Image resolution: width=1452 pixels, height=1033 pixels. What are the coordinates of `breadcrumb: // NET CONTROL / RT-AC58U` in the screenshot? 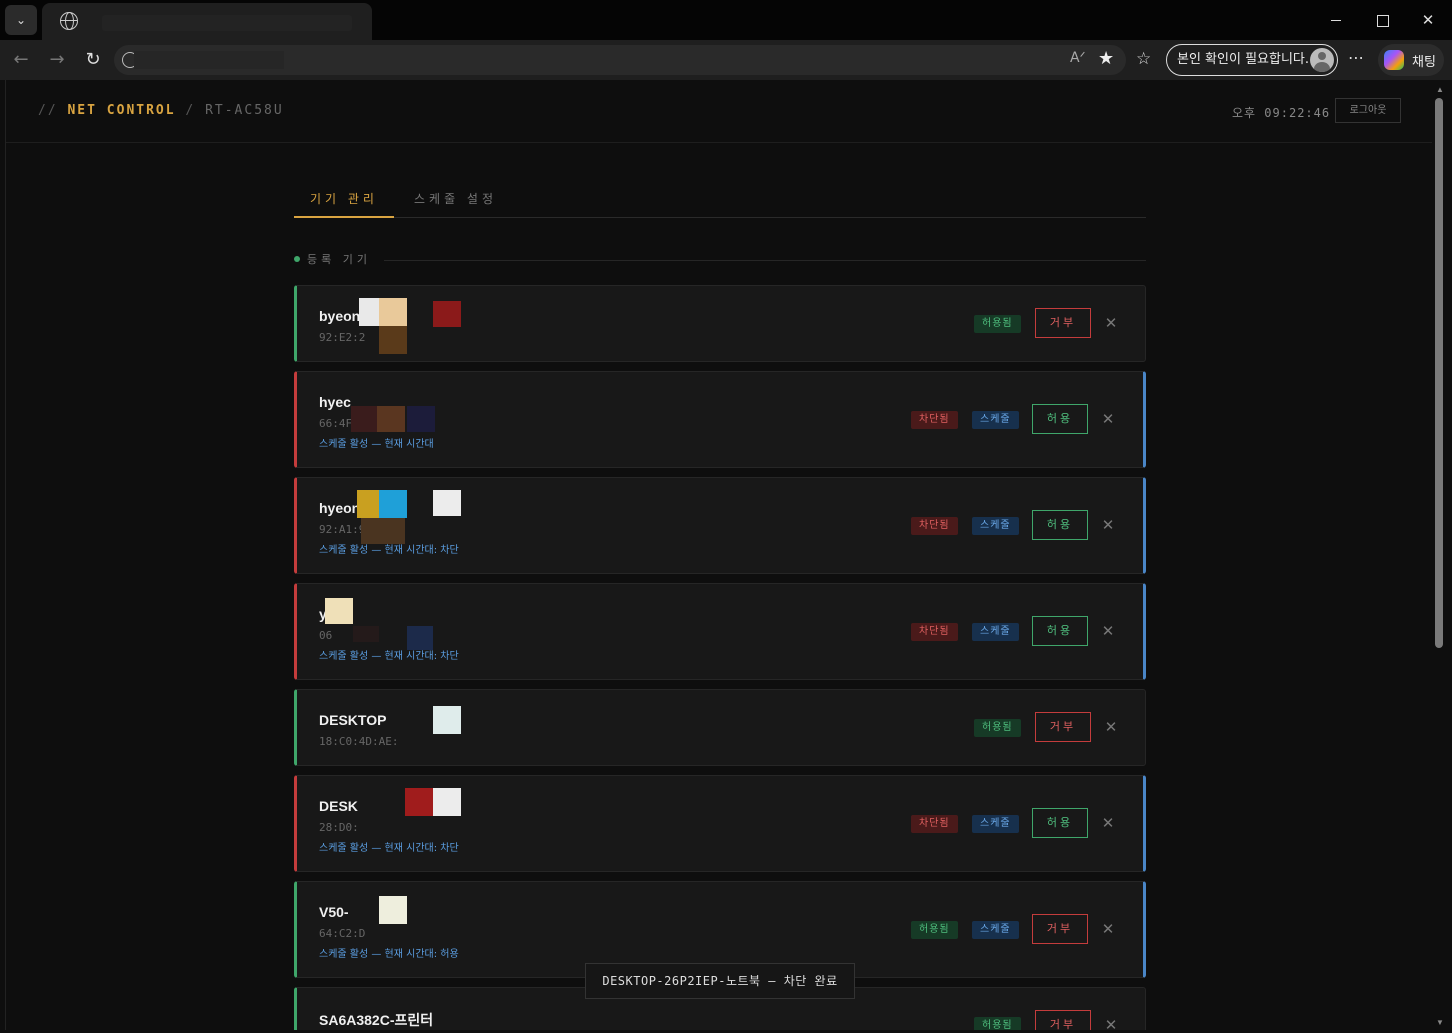 It's located at (161, 110).